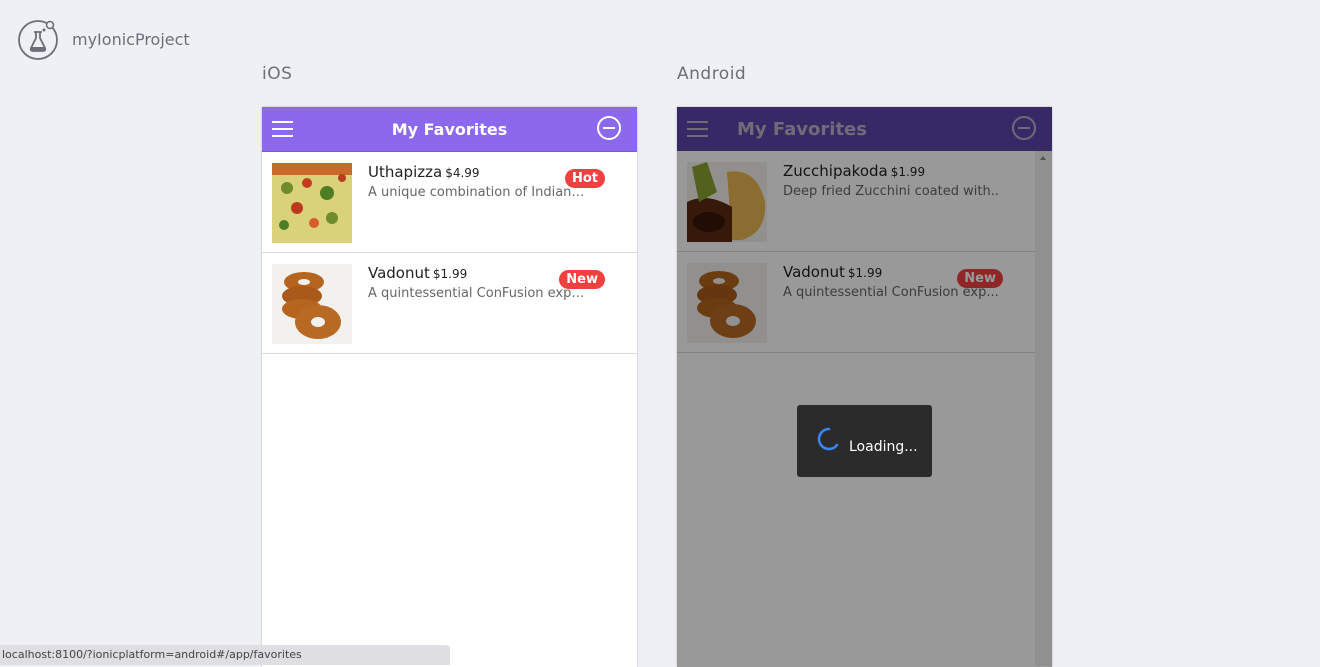  Describe the element at coordinates (424, 172) in the screenshot. I see `item-name: Uthapizza $4.99` at that location.